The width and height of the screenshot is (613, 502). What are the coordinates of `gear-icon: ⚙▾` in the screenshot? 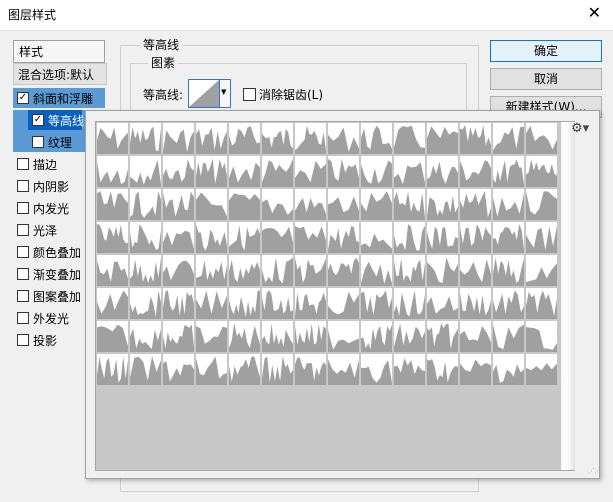 It's located at (580, 128).